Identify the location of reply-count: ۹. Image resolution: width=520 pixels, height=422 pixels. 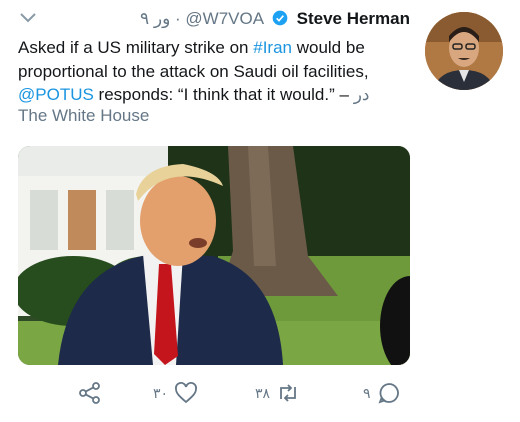
(367, 392).